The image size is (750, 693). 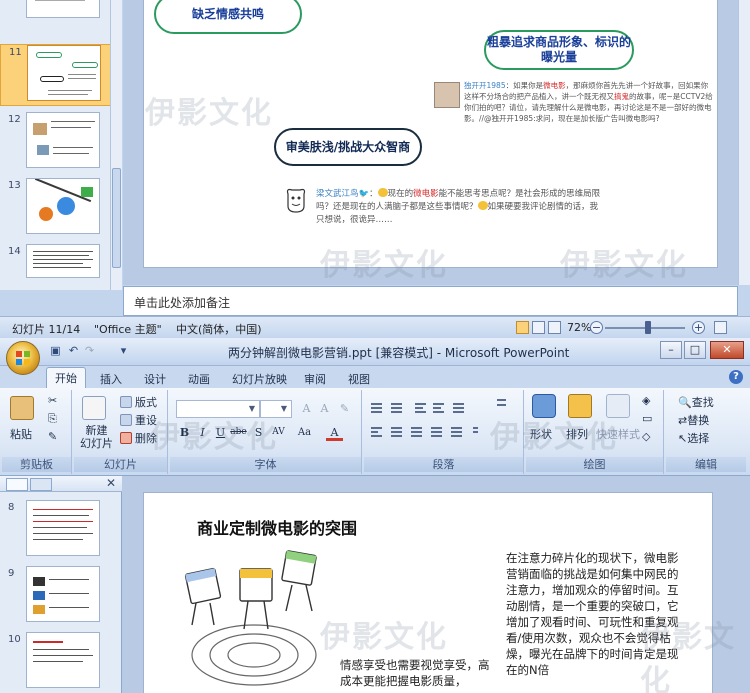 What do you see at coordinates (420, 673) in the screenshot?
I see `slide-body-text-left: 情感享受也需要视觉享受，高成本更能把握电影质量，` at bounding box center [420, 673].